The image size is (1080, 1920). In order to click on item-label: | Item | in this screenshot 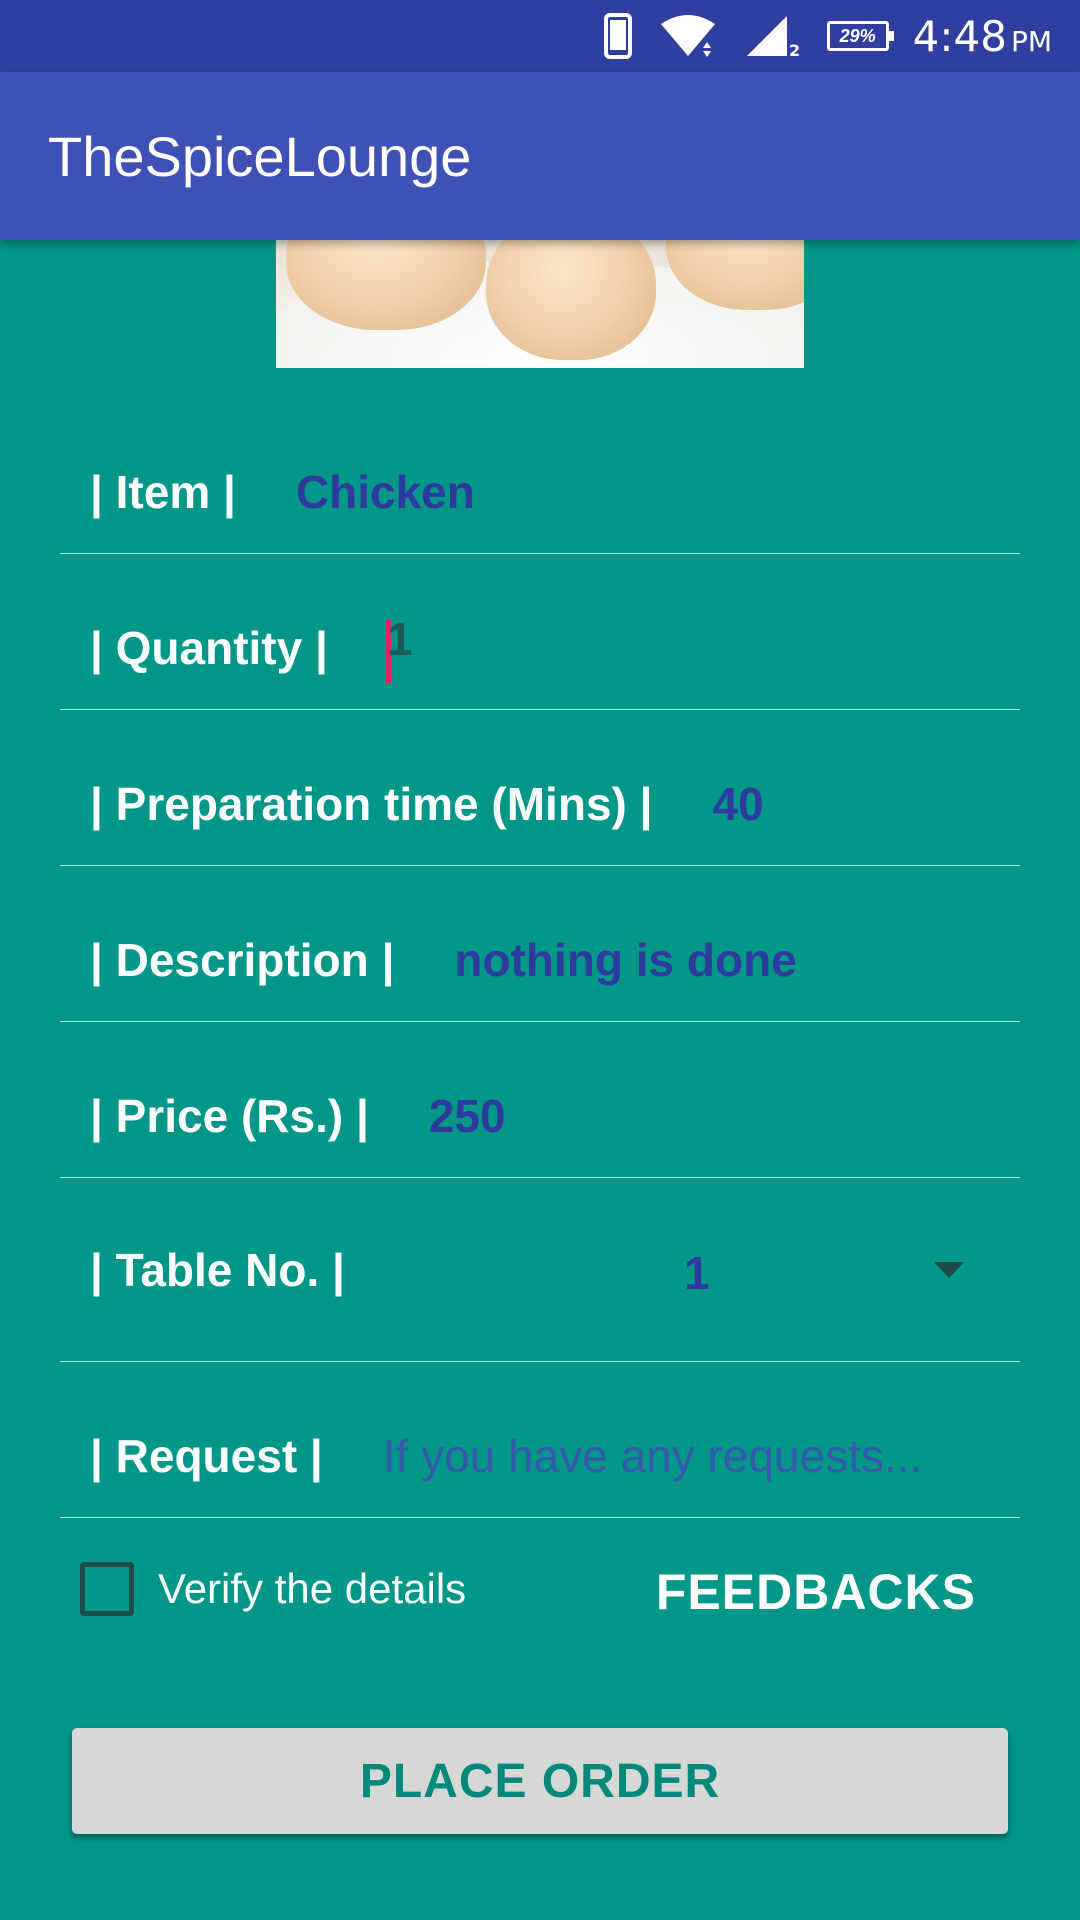, I will do `click(163, 491)`.